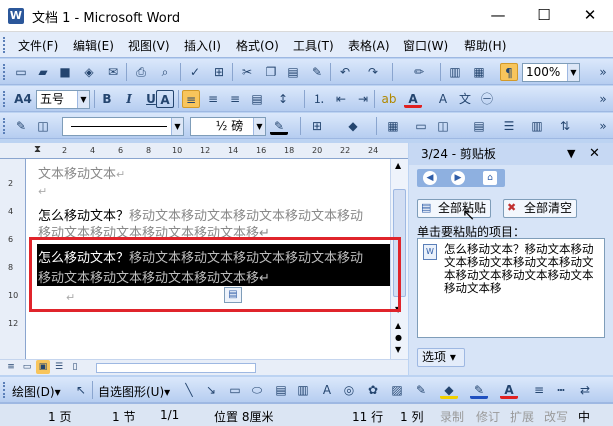 The width and height of the screenshot is (613, 426). I want to click on menu-format: 格式(O), so click(257, 45).